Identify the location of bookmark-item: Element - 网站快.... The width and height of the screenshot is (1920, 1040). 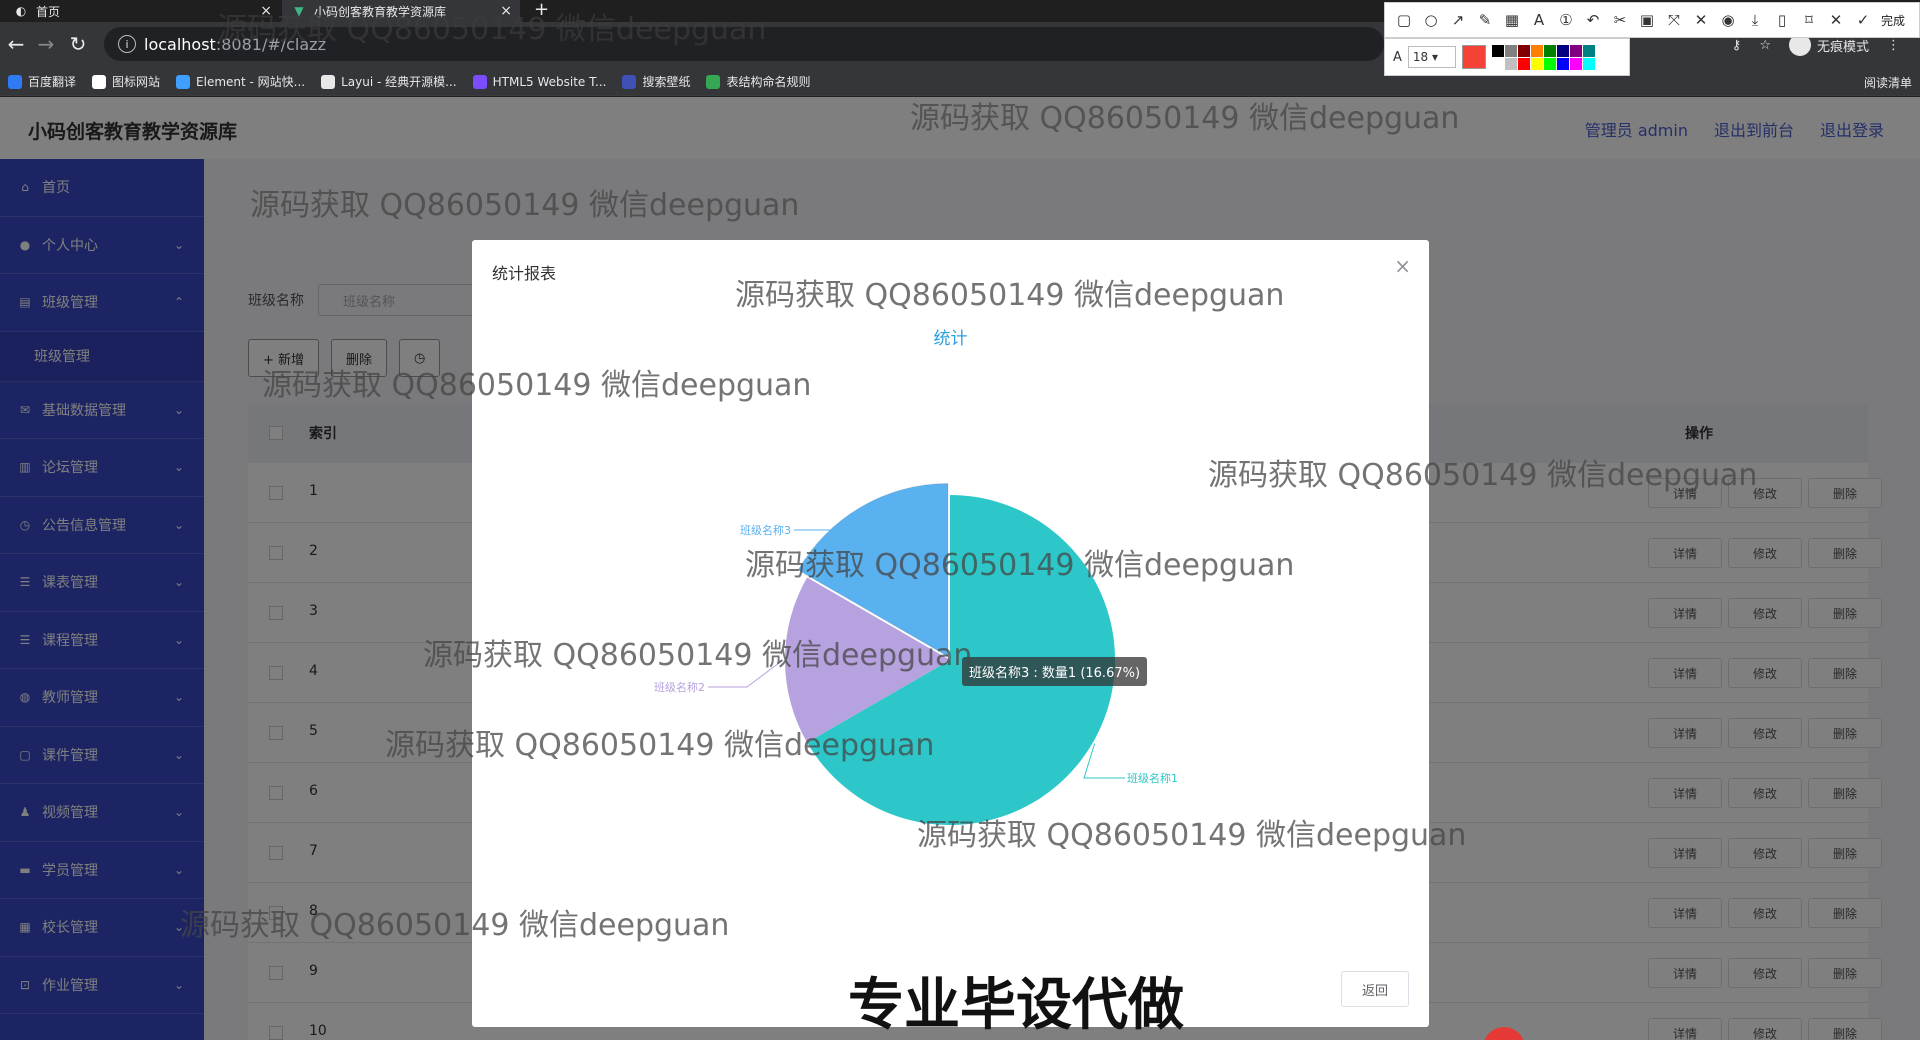
(240, 81).